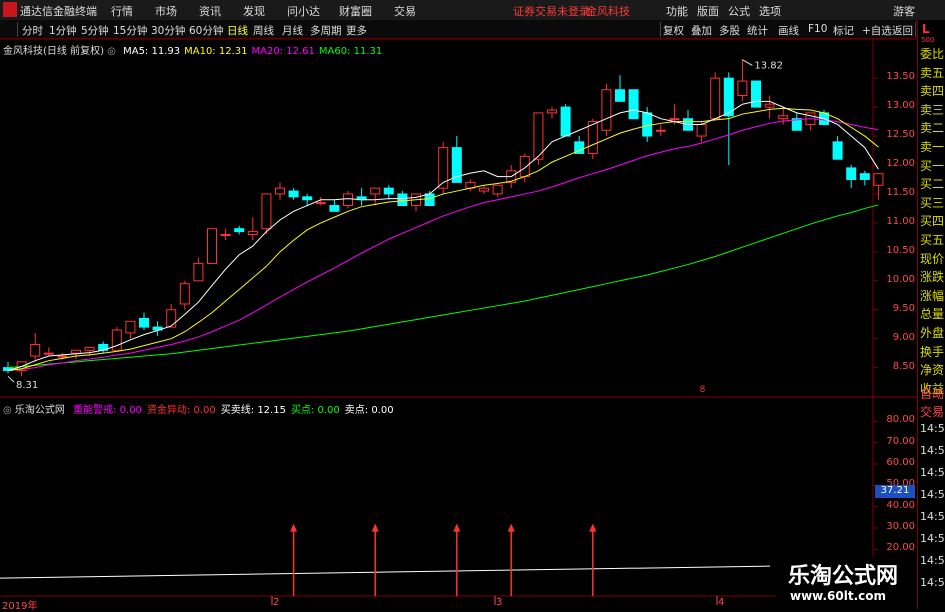 This screenshot has width=945, height=612. I want to click on indicator-tick: 60.00, so click(900, 462).